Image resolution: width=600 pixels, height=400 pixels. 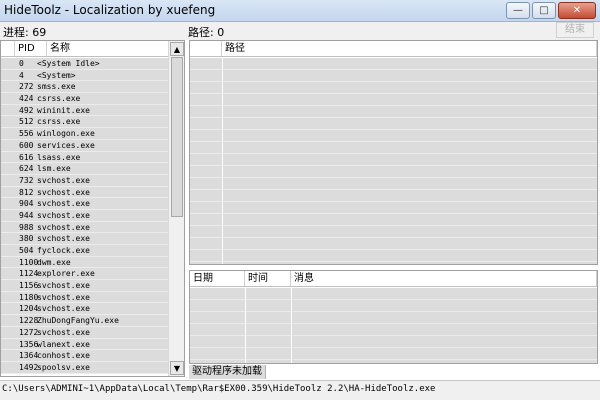 What do you see at coordinates (217, 278) in the screenshot?
I see `column-header-date: 日期` at bounding box center [217, 278].